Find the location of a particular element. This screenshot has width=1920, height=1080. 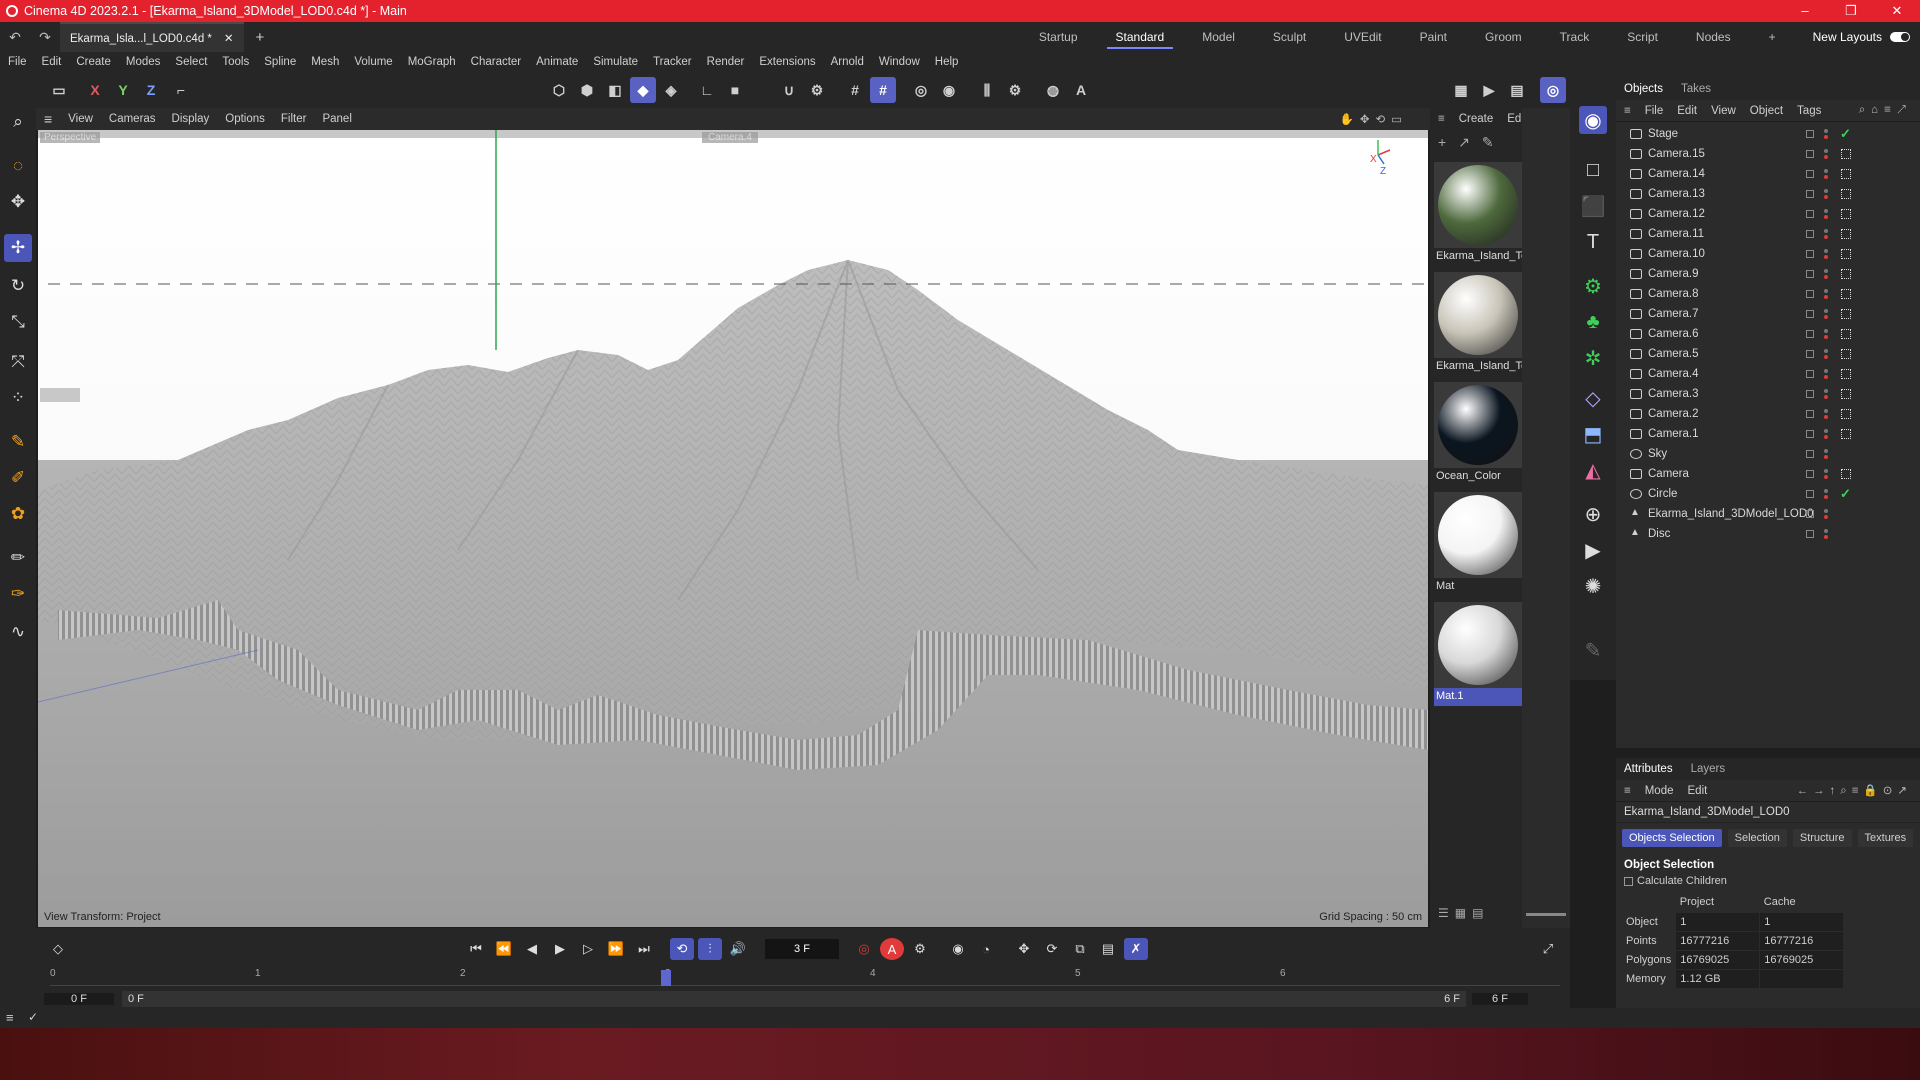

hud-move-handle is located at coordinates (60, 395).